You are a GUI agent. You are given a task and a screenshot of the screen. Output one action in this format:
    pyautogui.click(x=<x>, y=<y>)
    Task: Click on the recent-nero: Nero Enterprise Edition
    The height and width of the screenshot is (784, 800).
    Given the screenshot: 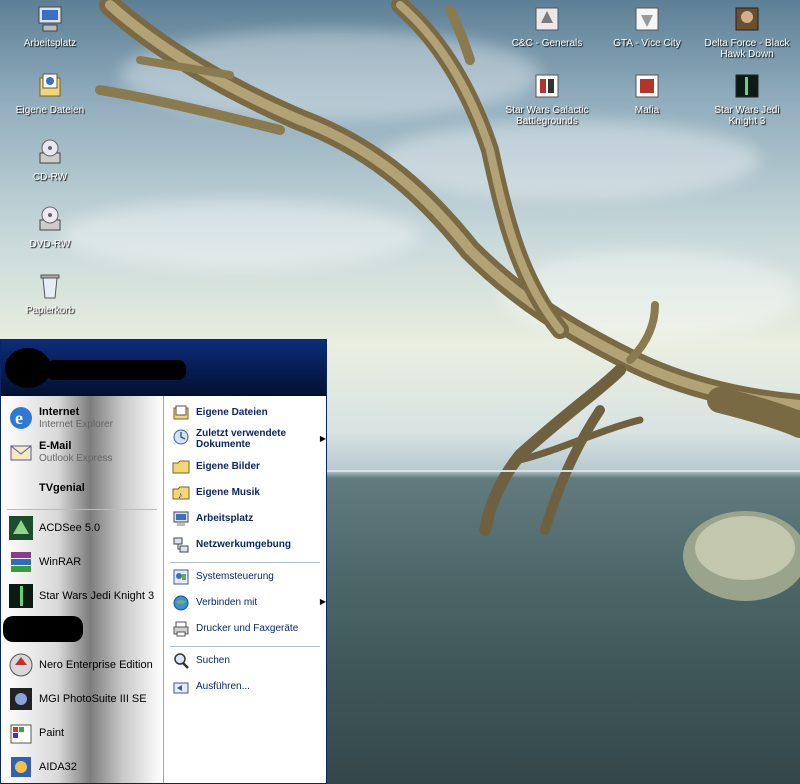 What is the action you would take?
    pyautogui.click(x=82, y=665)
    